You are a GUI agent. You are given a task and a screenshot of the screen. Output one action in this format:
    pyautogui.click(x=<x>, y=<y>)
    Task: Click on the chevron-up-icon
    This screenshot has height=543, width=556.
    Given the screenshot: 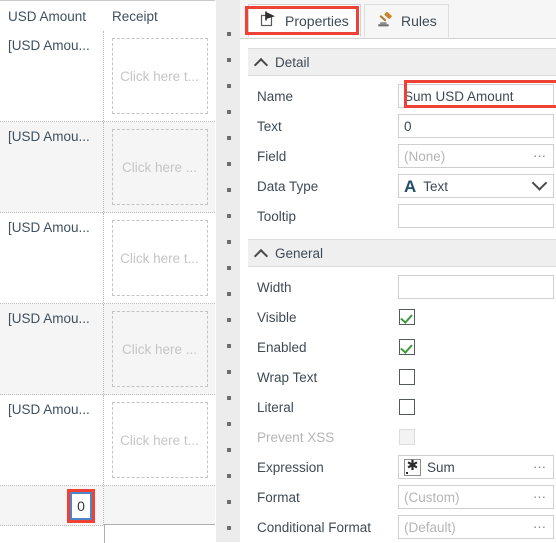 What is the action you would take?
    pyautogui.click(x=261, y=62)
    